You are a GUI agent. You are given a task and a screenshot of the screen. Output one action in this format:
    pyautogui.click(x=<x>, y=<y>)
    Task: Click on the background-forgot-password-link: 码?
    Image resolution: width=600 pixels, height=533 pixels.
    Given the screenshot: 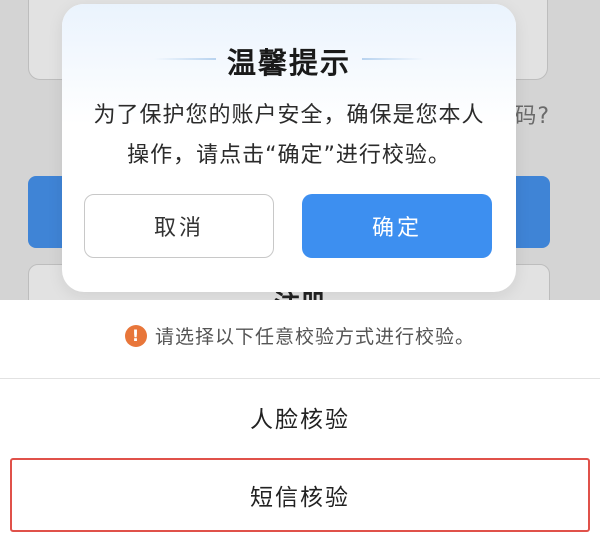 What is the action you would take?
    pyautogui.click(x=532, y=116)
    